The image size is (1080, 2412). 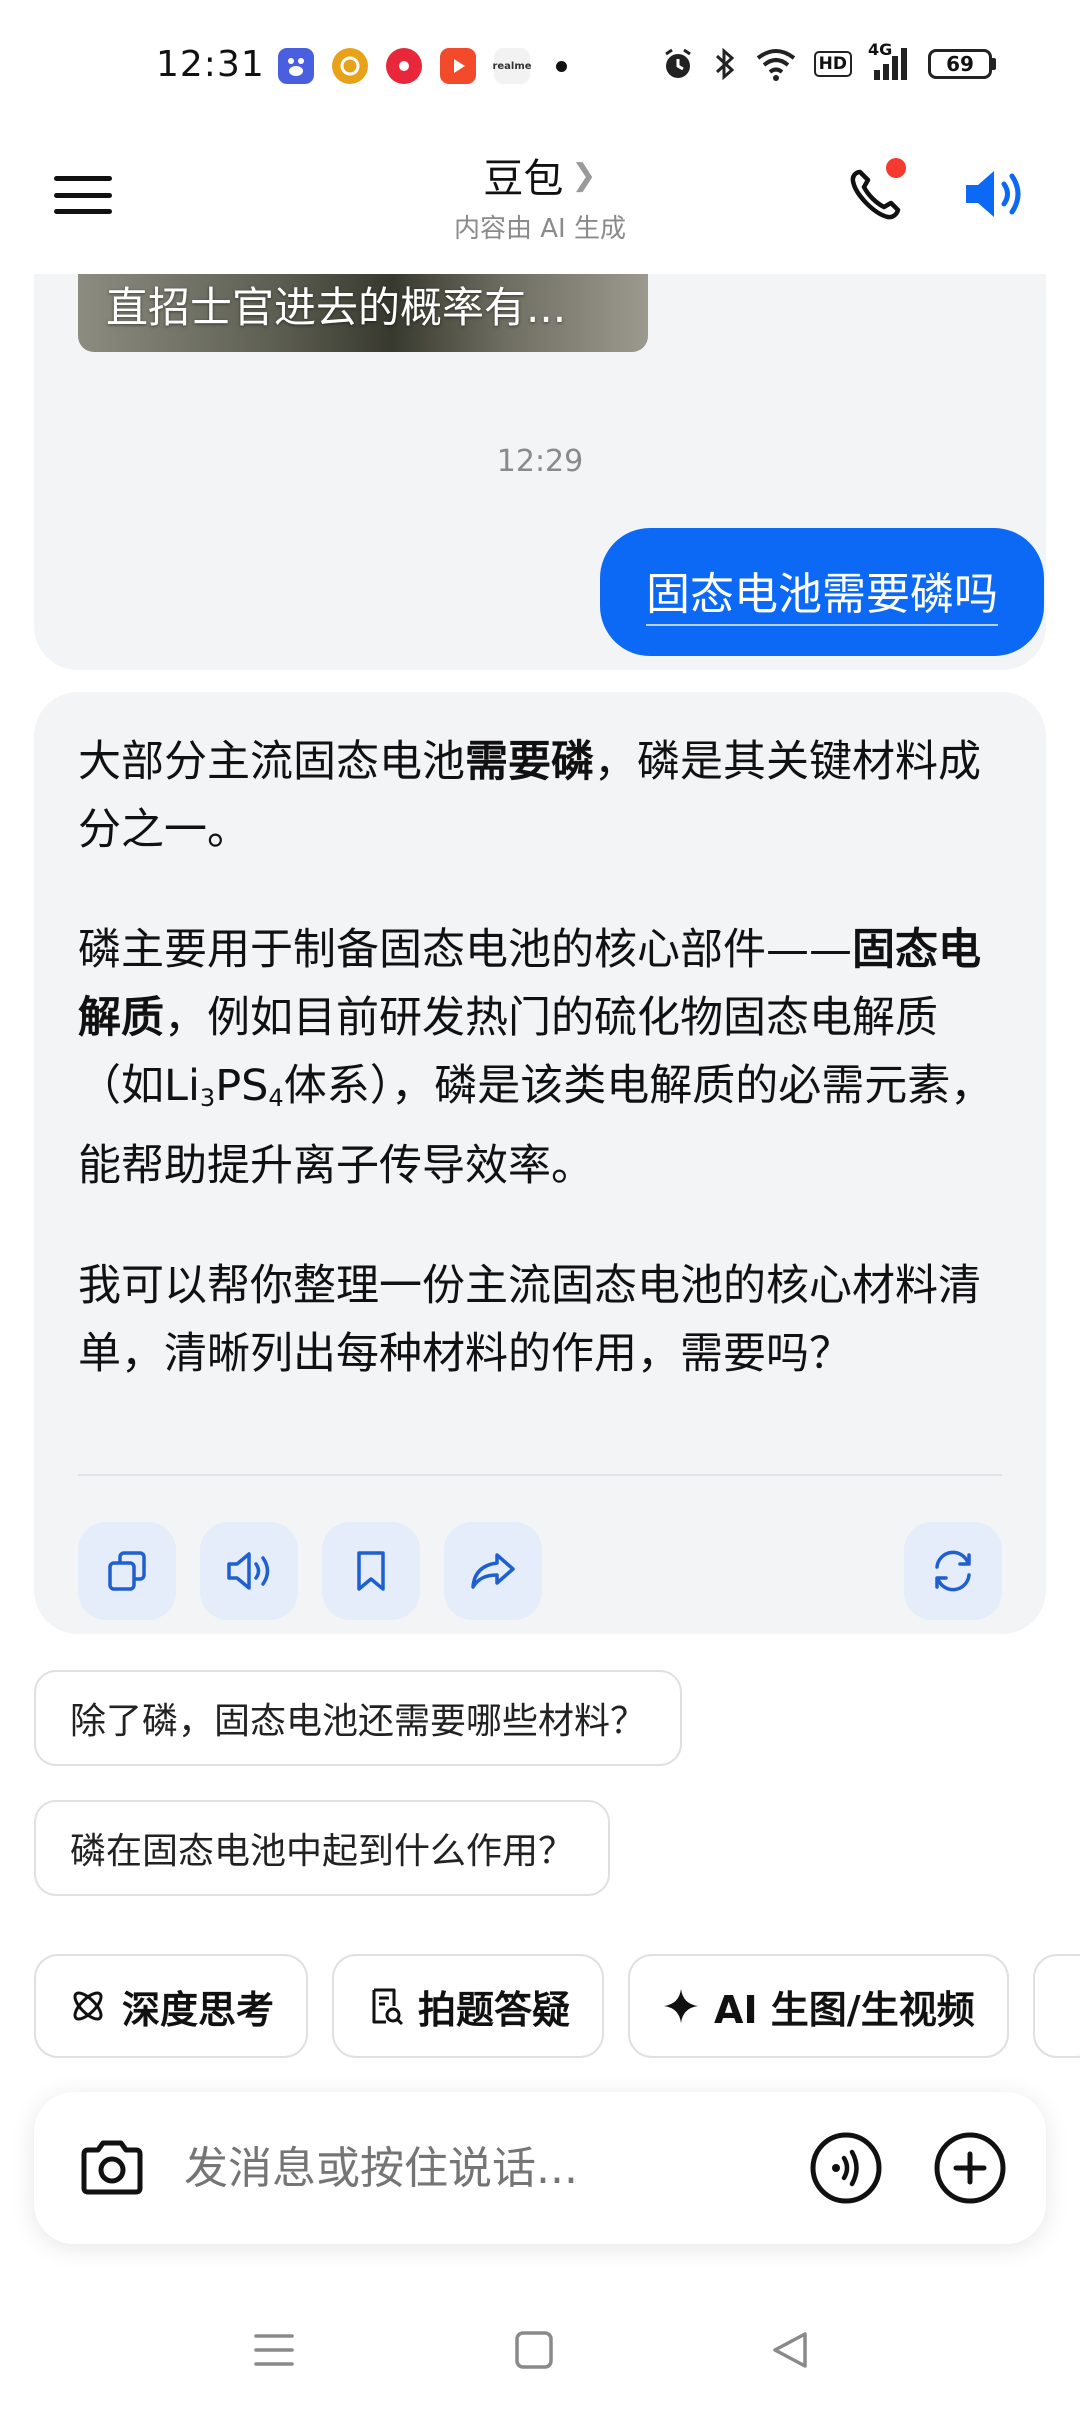 I want to click on chip-label: AI 生图/生视频, so click(x=844, y=2009).